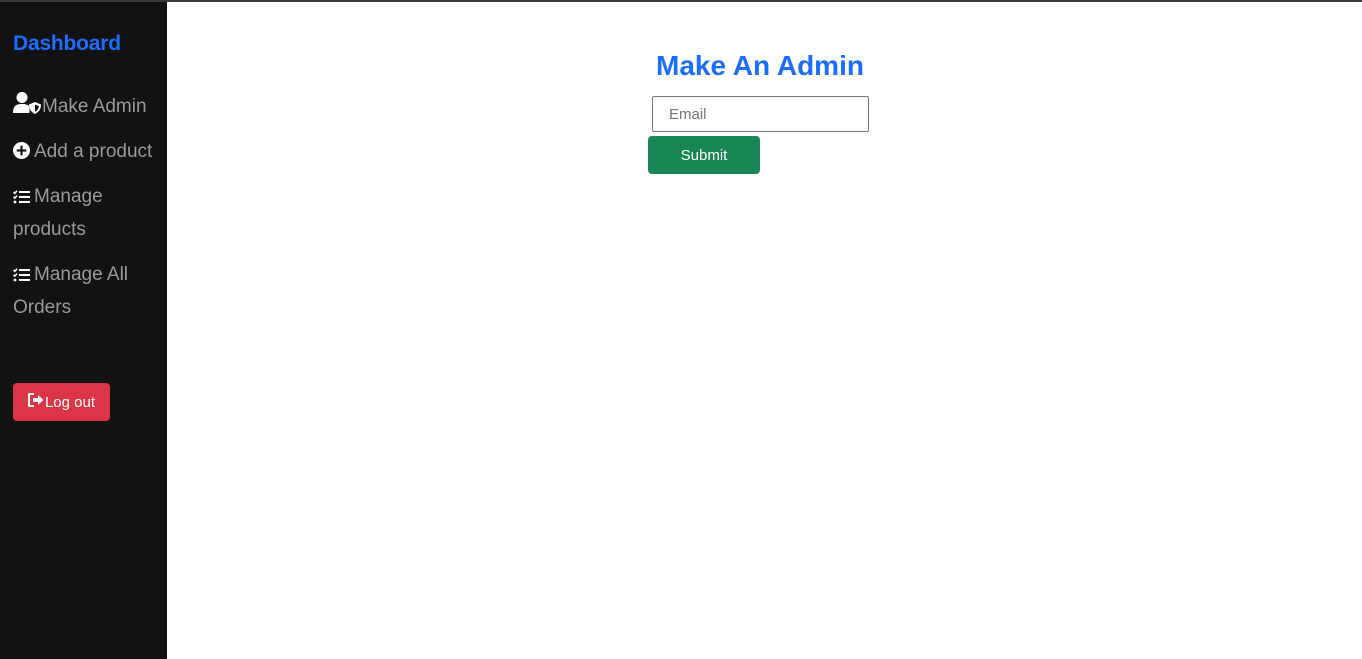 The height and width of the screenshot is (659, 1362). Describe the element at coordinates (67, 44) in the screenshot. I see `dashboard-brand: Dashboard` at that location.